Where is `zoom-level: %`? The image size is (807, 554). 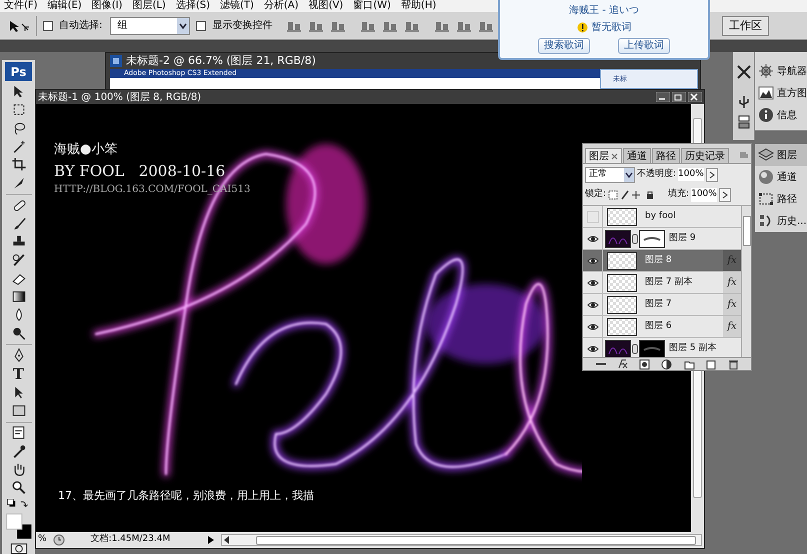 zoom-level: % is located at coordinates (42, 539).